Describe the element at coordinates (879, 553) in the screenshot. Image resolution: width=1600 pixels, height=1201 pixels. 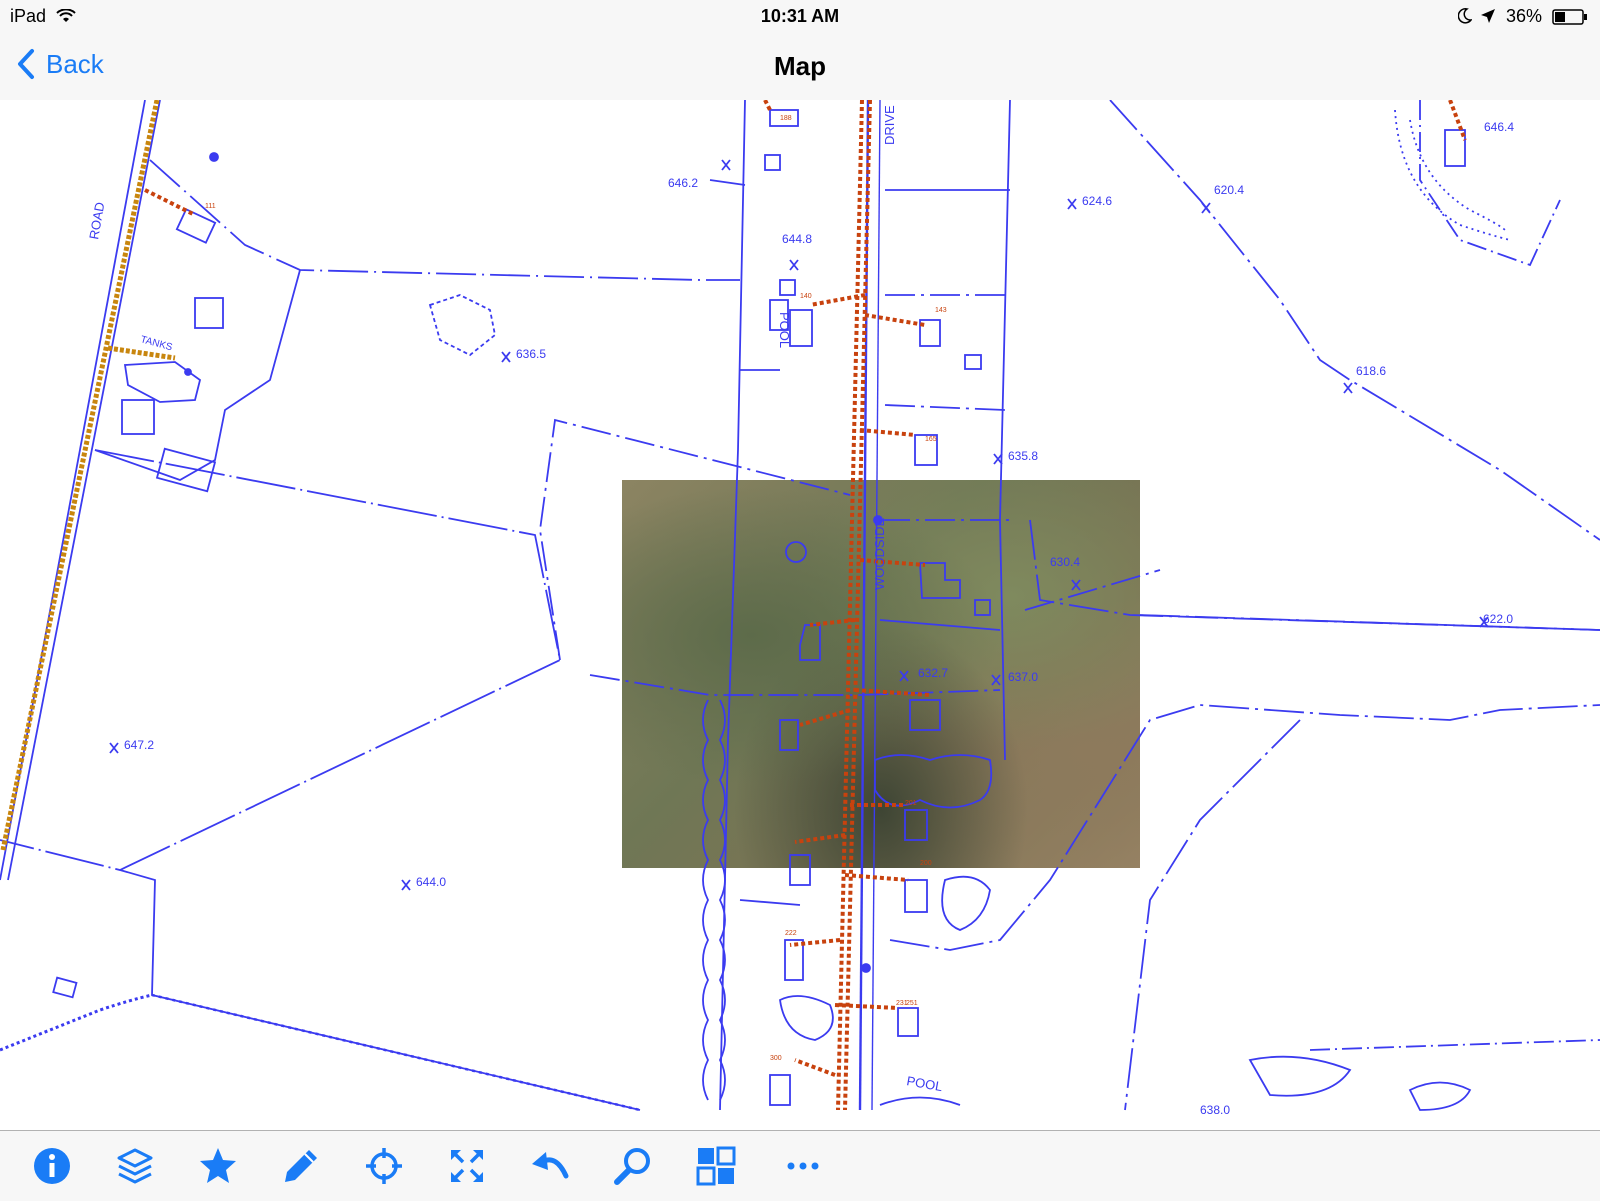
I see `svg-text: WOODSIDE` at that location.